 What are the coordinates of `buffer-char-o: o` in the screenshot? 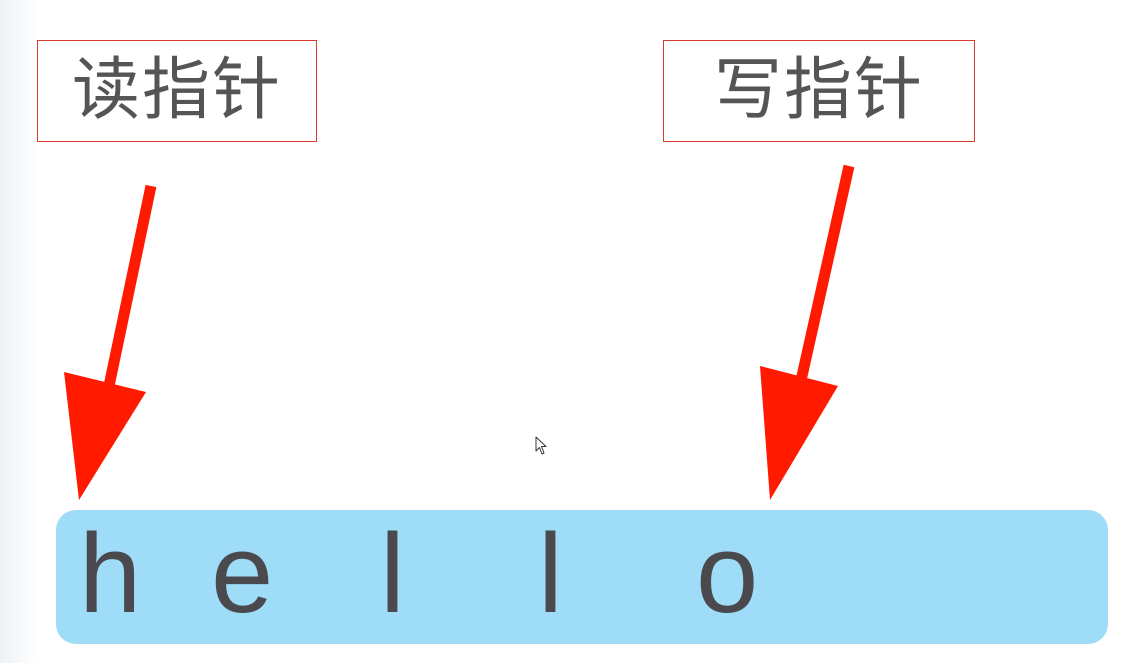 It's located at (727, 573).